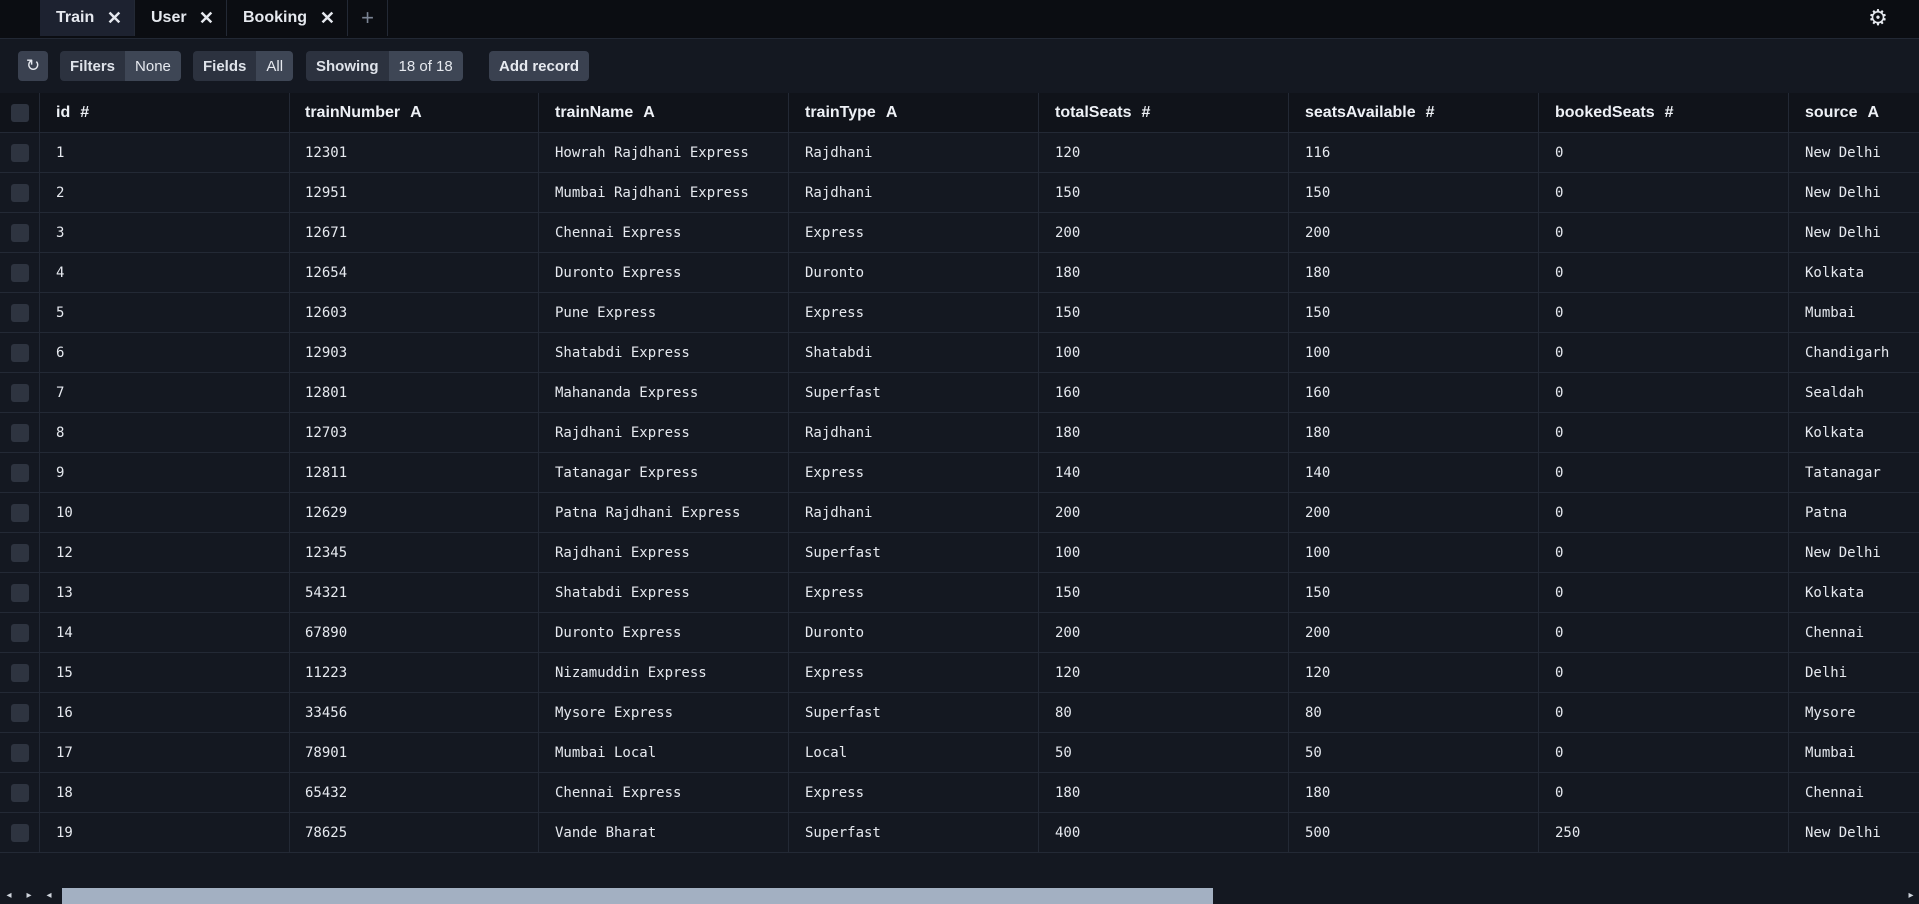 This screenshot has width=1919, height=904. What do you see at coordinates (1164, 832) in the screenshot?
I see `cell-totalSeats: 400` at bounding box center [1164, 832].